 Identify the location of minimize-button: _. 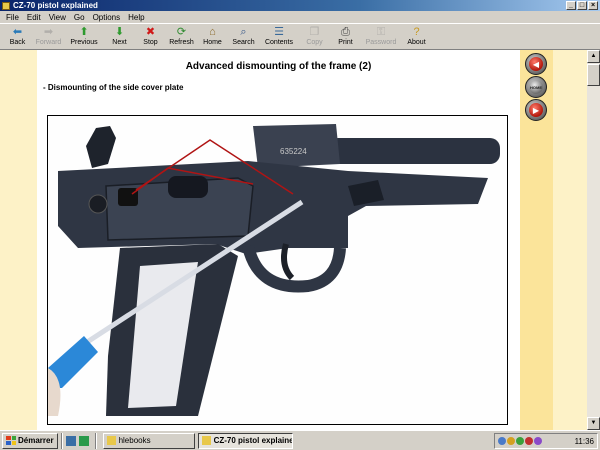
(571, 5).